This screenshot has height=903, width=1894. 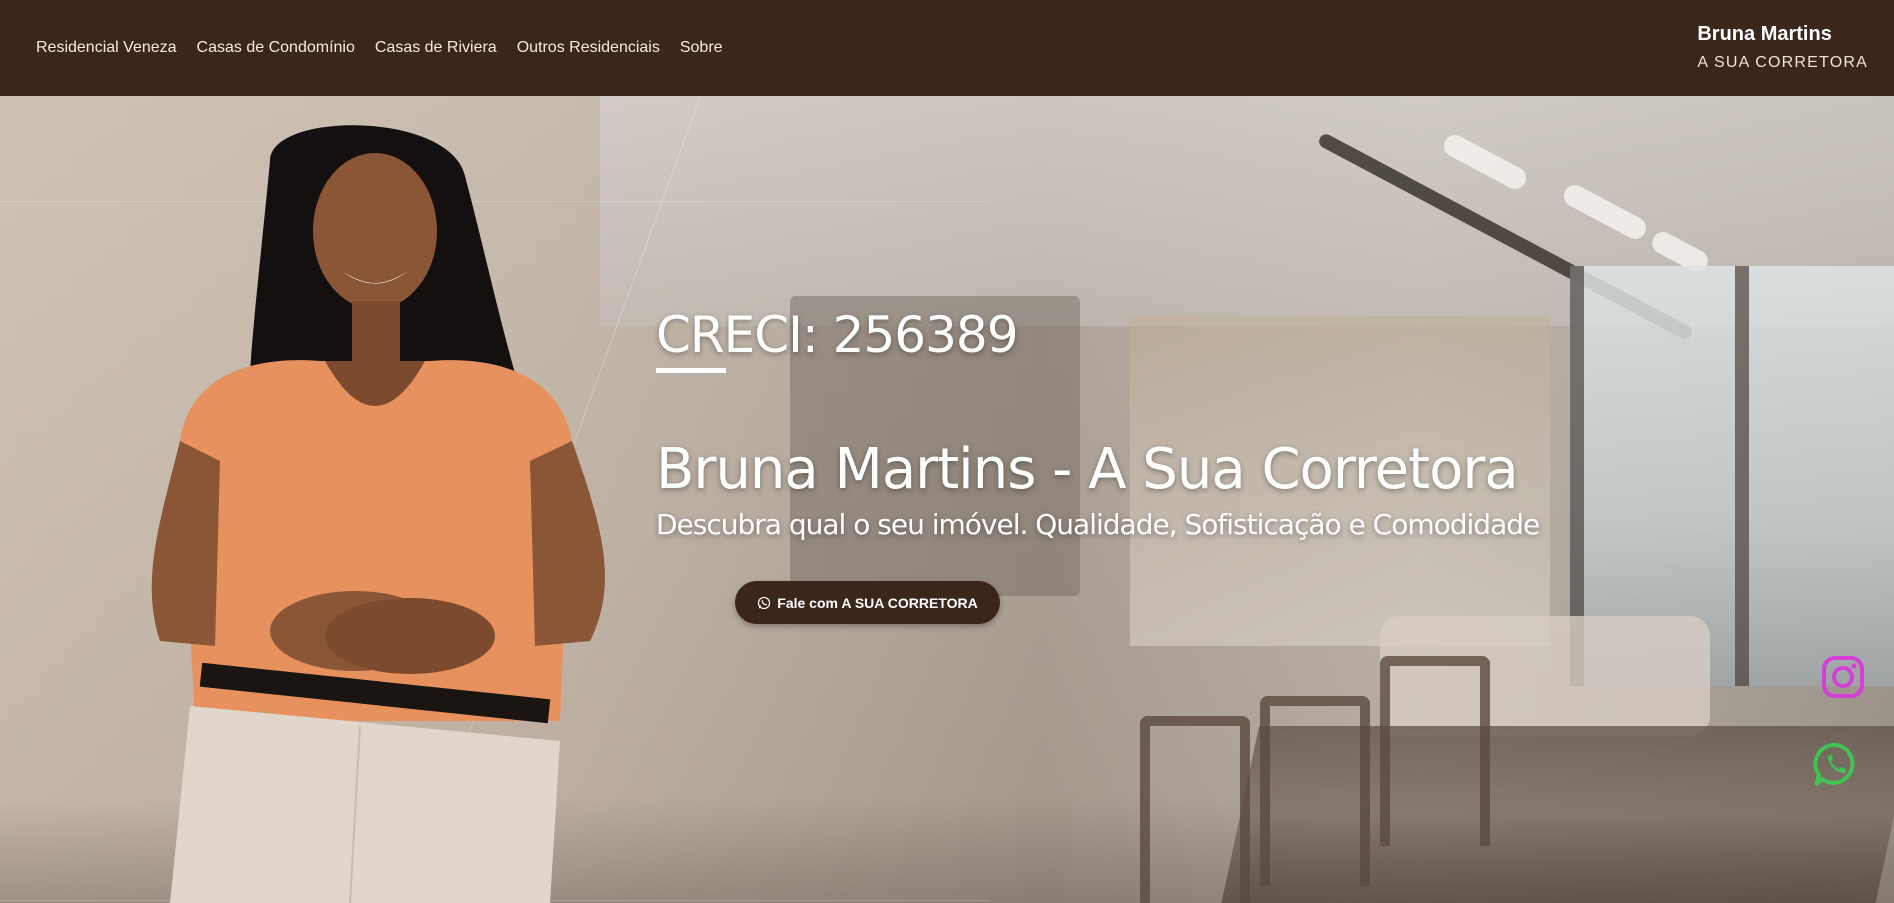 I want to click on brand-logo: Bruna Martins A SUA CORRETORA, so click(x=1782, y=47).